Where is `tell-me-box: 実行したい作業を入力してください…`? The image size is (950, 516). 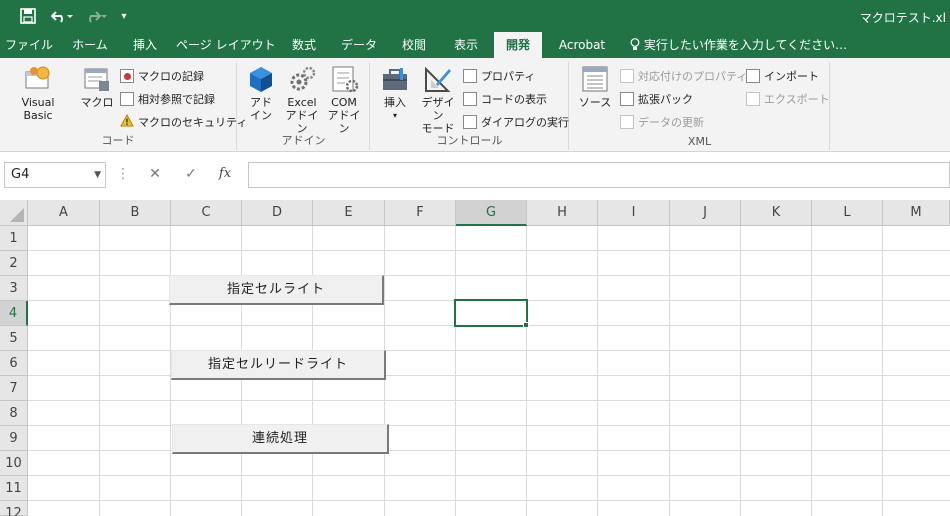
tell-me-box: 実行したい作業を入力してください… is located at coordinates (738, 45).